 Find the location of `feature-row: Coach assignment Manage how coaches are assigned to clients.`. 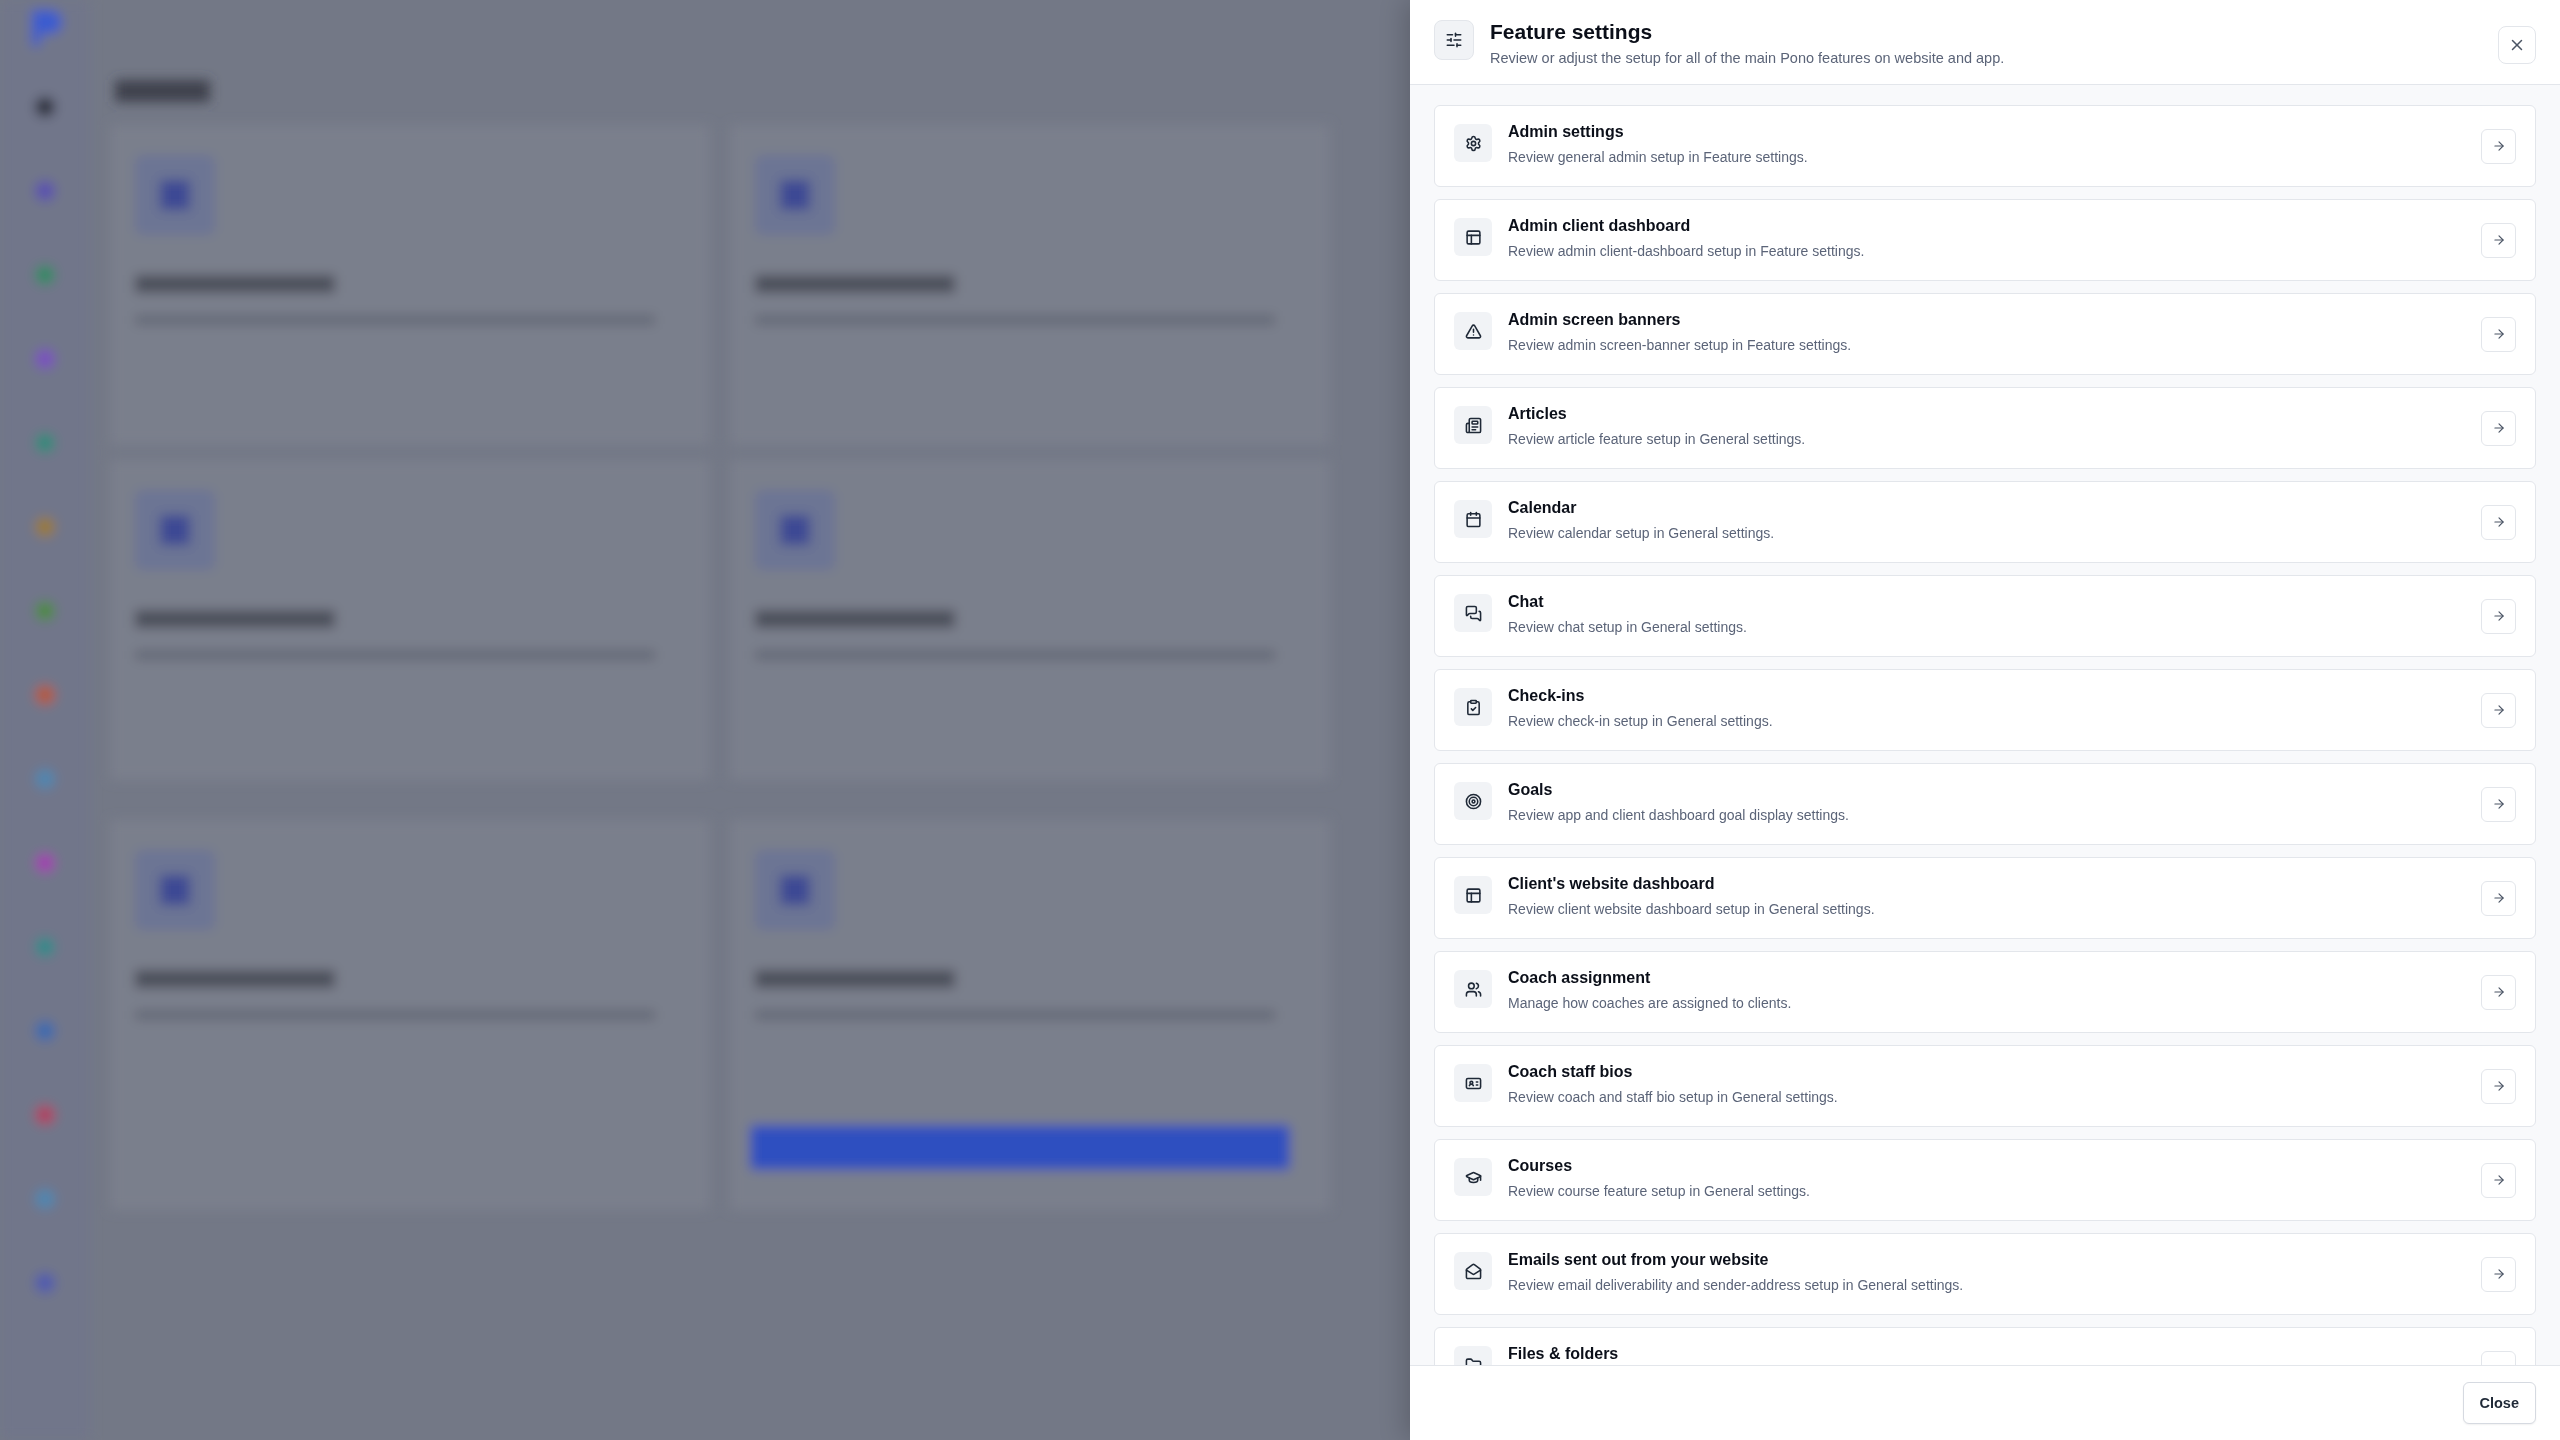

feature-row: Coach assignment Manage how coaches are assigned to clients. is located at coordinates (1985, 992).